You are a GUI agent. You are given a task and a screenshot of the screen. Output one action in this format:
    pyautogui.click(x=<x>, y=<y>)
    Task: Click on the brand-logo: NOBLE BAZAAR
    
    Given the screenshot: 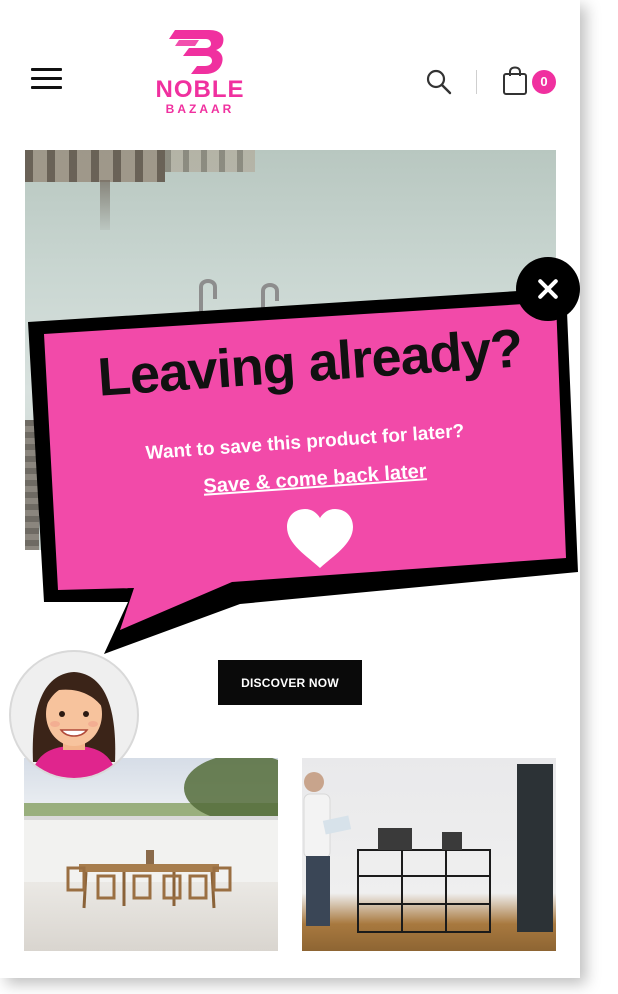 What is the action you would take?
    pyautogui.click(x=200, y=77)
    